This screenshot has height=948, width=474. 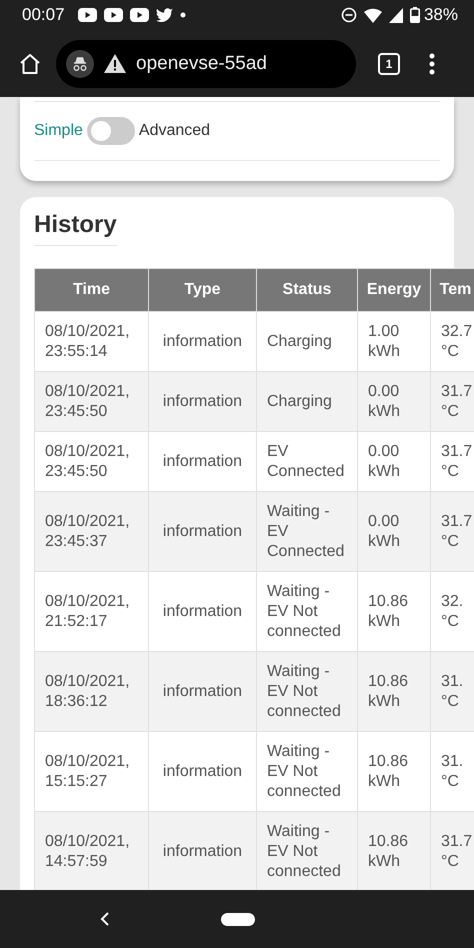 What do you see at coordinates (75, 228) in the screenshot?
I see `section-title: History` at bounding box center [75, 228].